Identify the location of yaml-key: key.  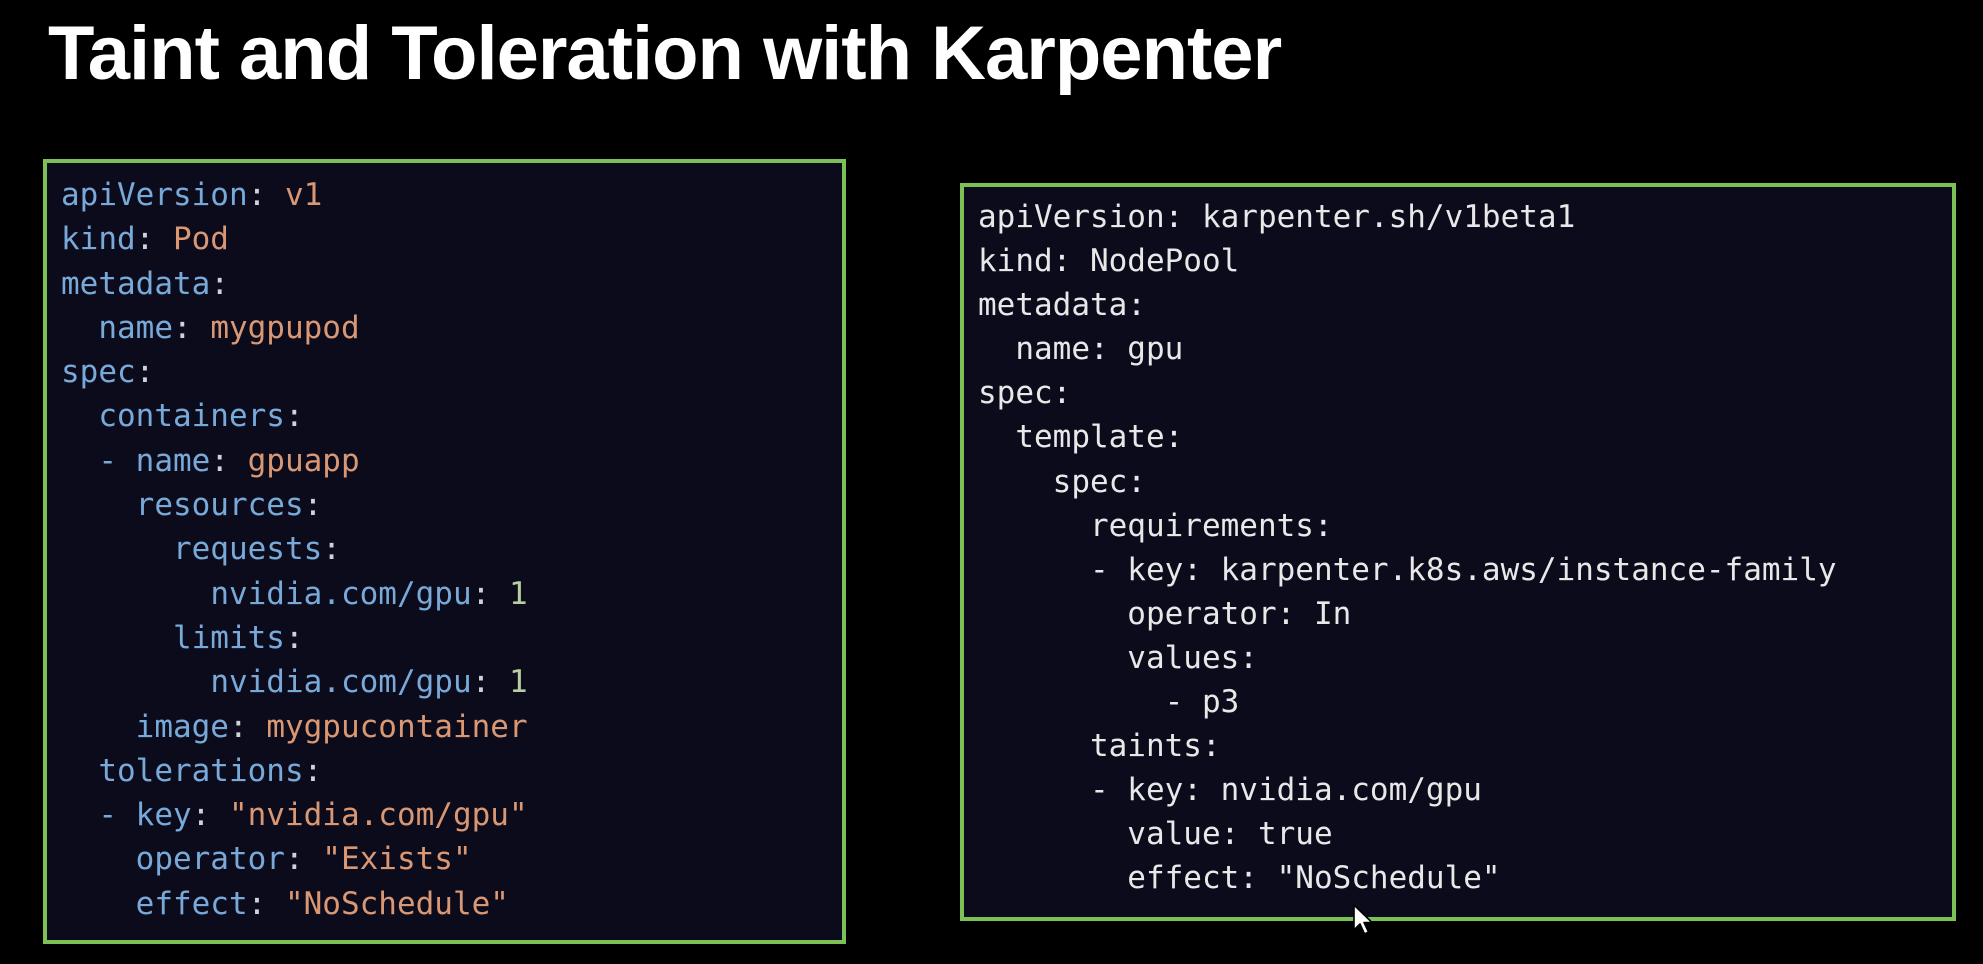
(163, 815).